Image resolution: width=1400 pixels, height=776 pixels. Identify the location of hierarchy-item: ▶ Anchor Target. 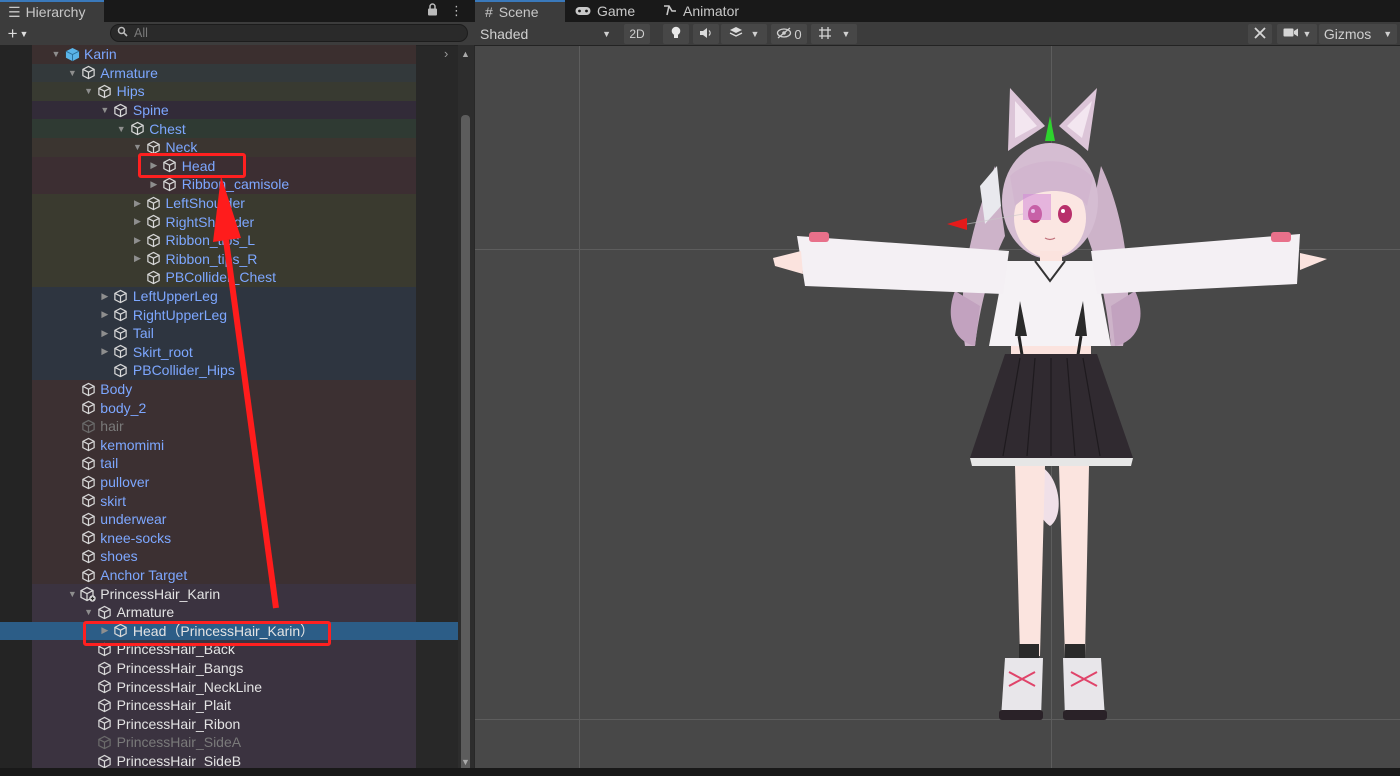
(229, 575).